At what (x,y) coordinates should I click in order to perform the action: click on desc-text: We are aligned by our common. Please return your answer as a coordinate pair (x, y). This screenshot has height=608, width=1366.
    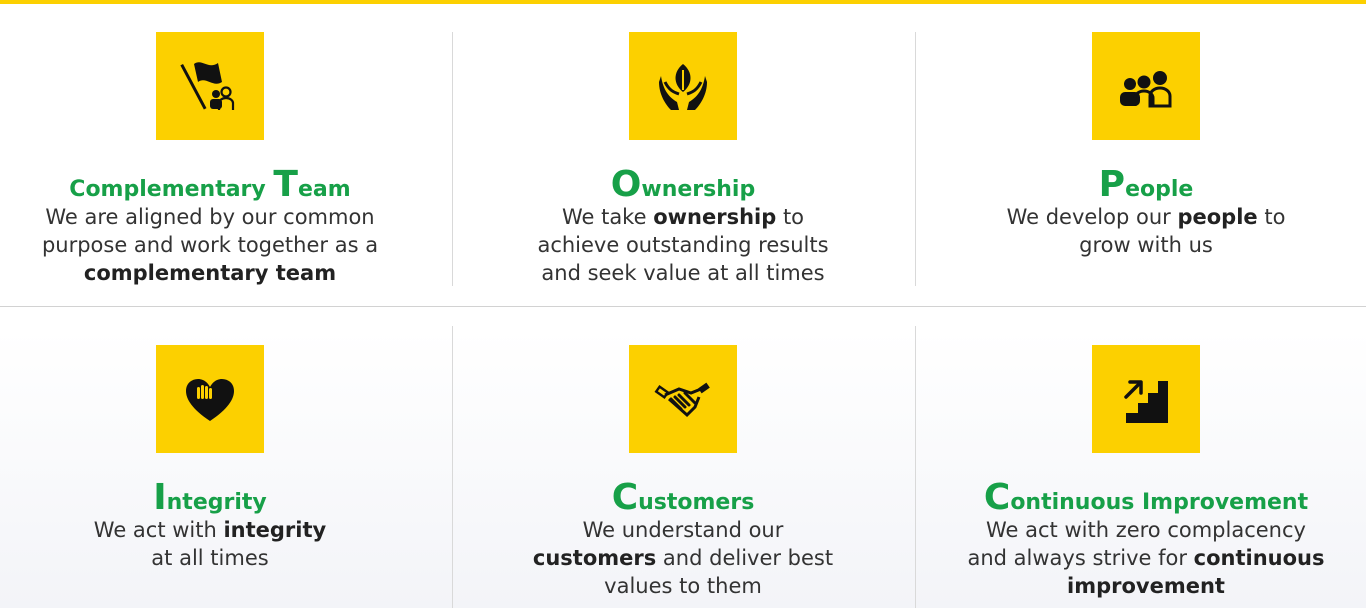
    Looking at the image, I should click on (210, 217).